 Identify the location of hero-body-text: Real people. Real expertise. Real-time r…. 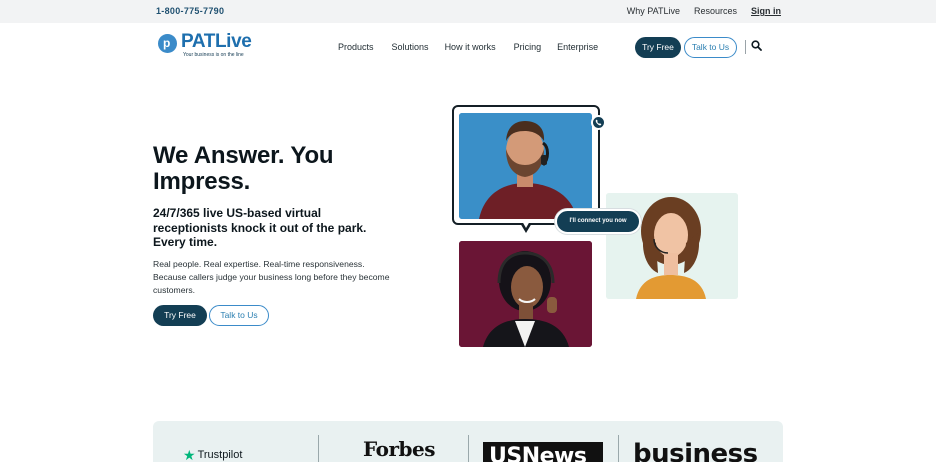
(271, 277).